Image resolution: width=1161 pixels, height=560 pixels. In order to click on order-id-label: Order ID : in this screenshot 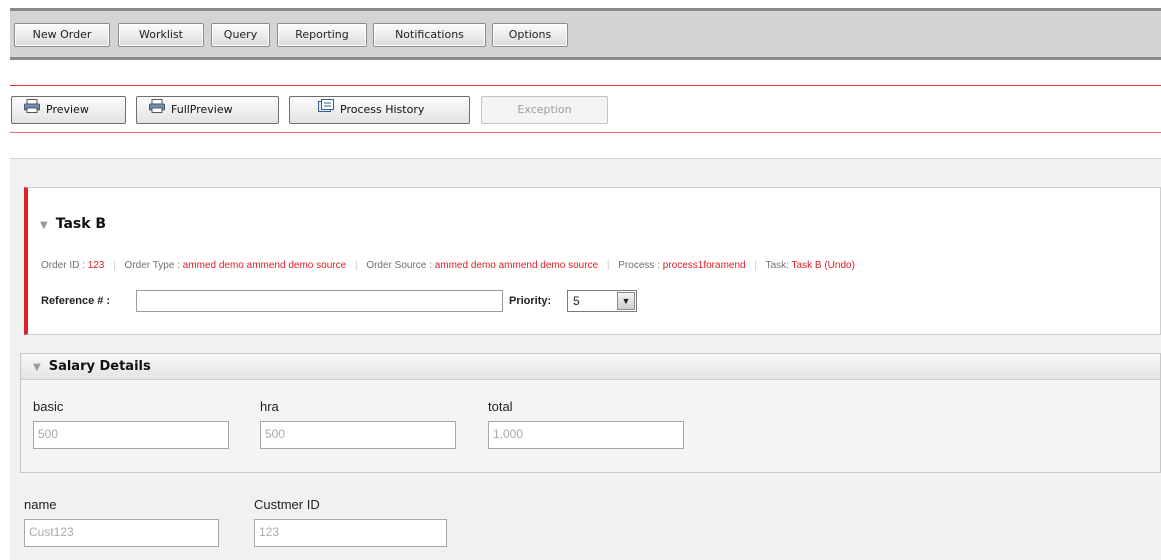, I will do `click(63, 265)`.